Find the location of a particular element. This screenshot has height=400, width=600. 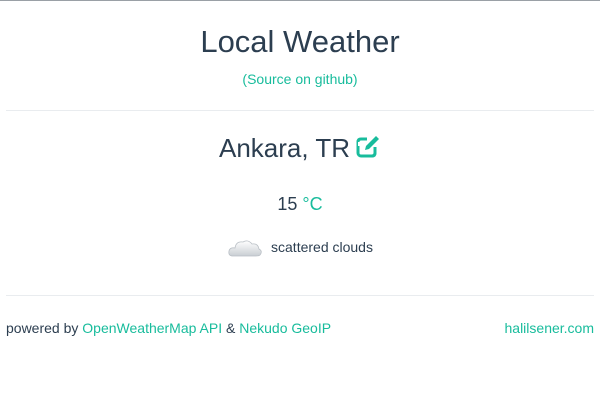

powered-by-text: powered by is located at coordinates (44, 328).